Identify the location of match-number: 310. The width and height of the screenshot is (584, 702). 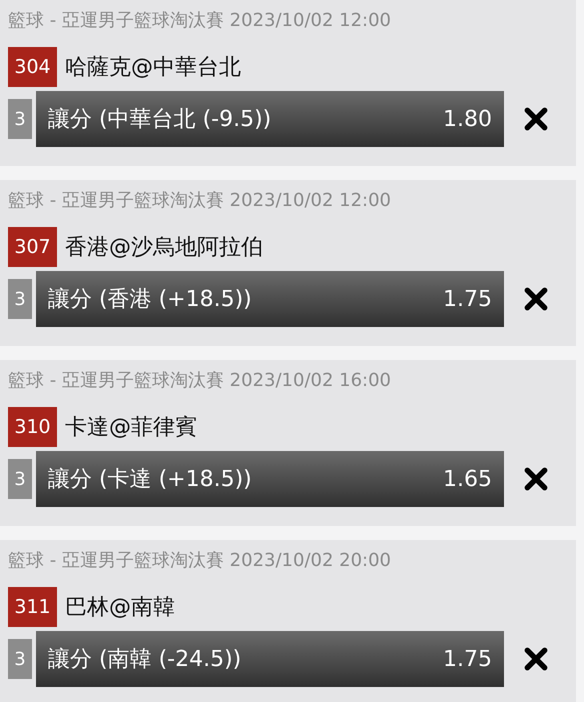
(32, 427).